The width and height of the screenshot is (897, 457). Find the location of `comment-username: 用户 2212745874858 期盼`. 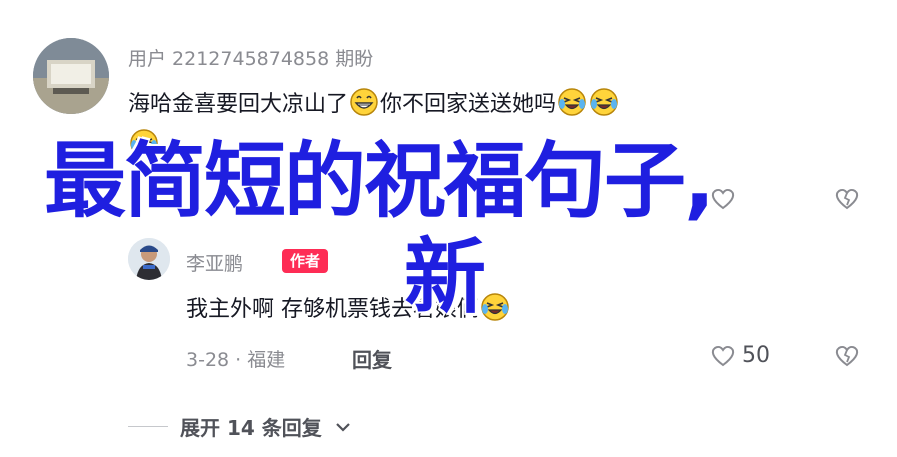

comment-username: 用户 2212745874858 期盼 is located at coordinates (250, 57).